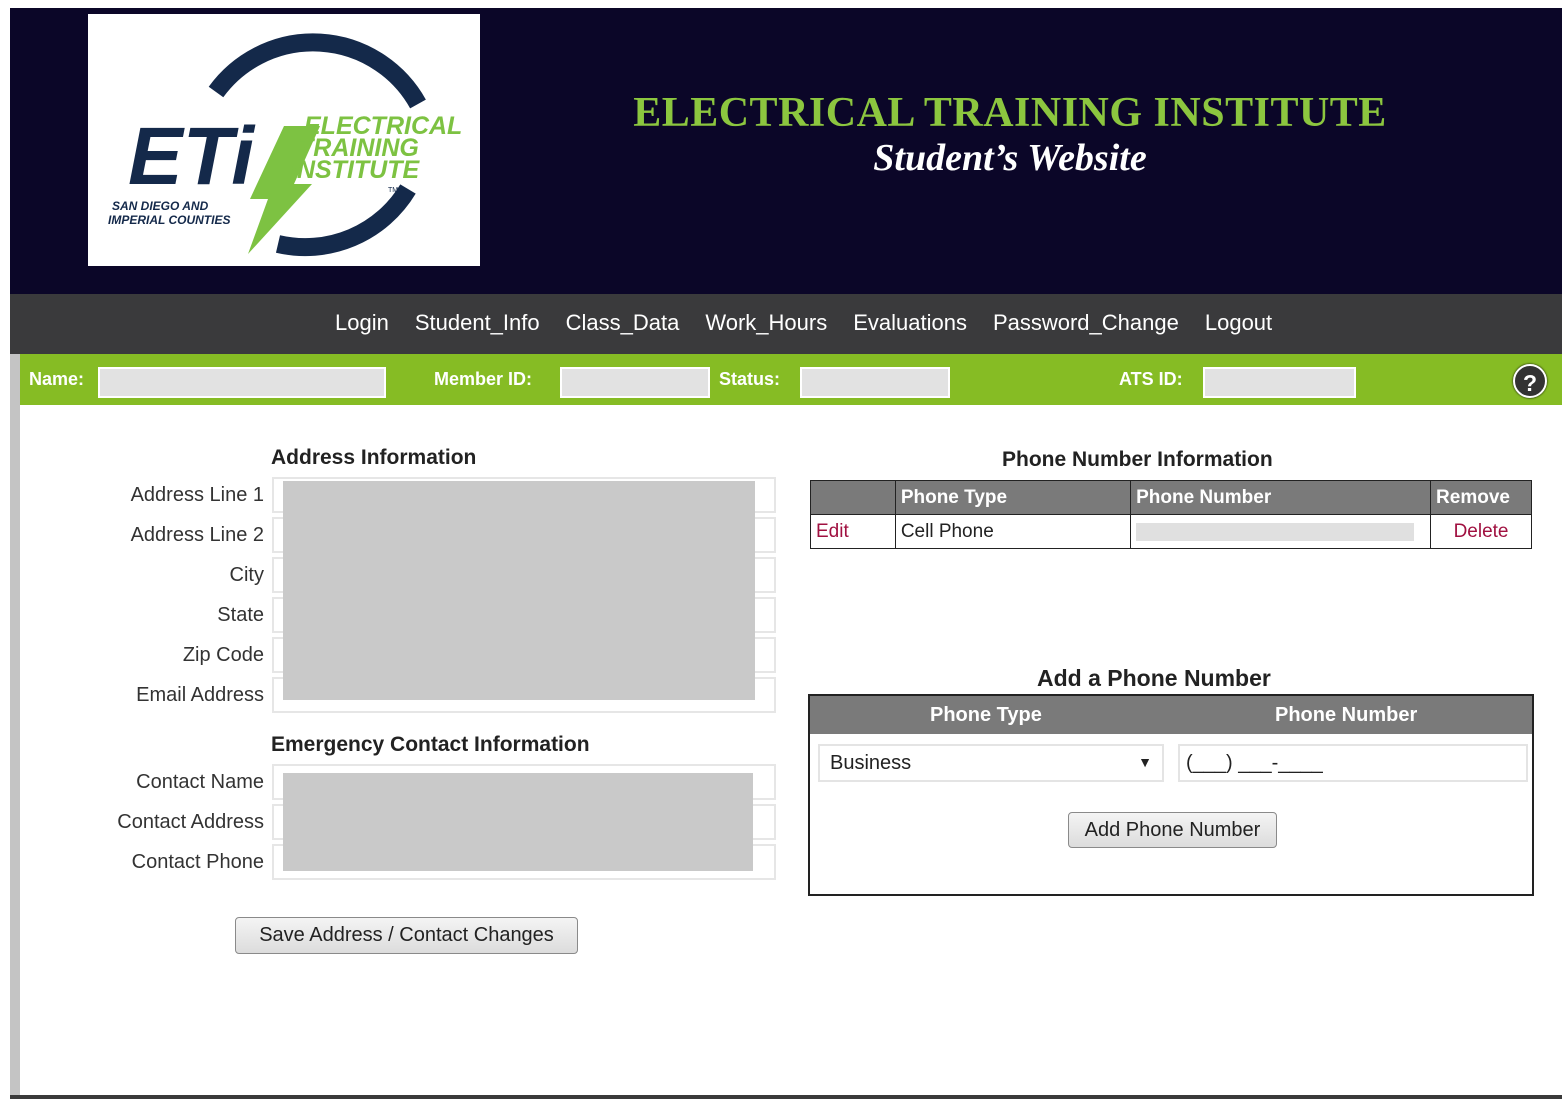 Image resolution: width=1562 pixels, height=1099 pixels. What do you see at coordinates (1154, 678) in the screenshot?
I see `add-phone-title: Add a Phone Number` at bounding box center [1154, 678].